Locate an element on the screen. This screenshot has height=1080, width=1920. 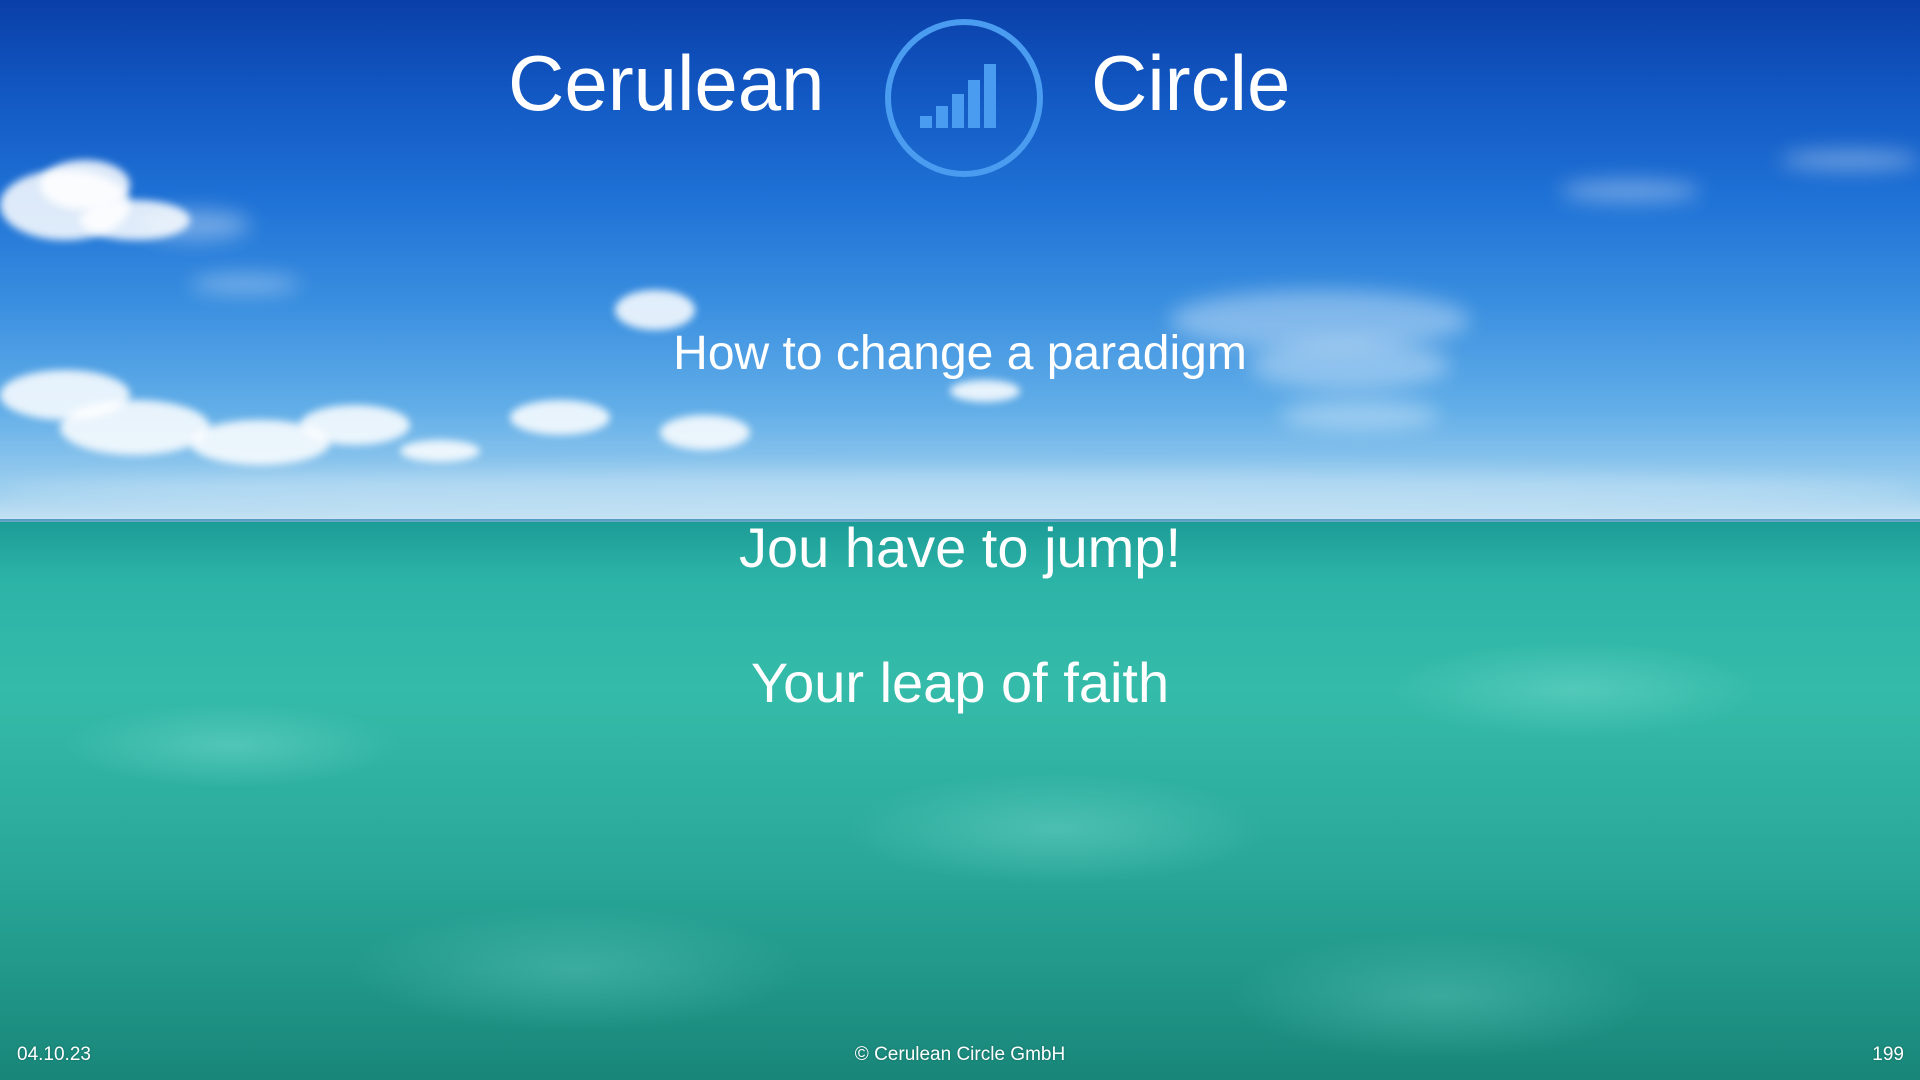
headline-leap-of-faith: Your leap of faith is located at coordinates (960, 682).